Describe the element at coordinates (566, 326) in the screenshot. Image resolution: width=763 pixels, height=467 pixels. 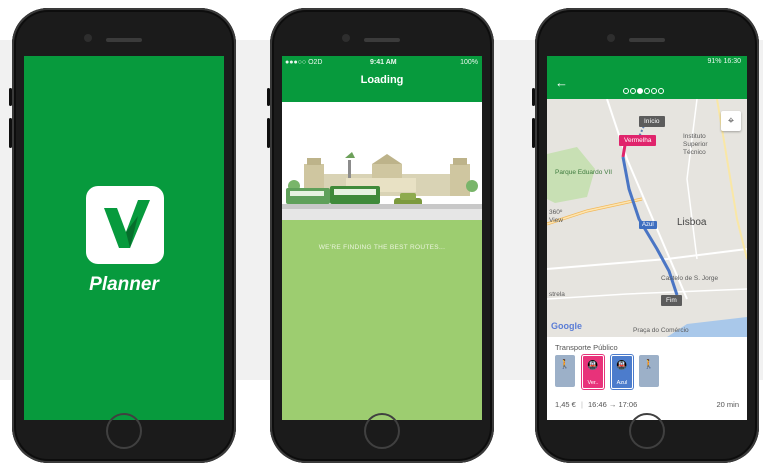
I see `google-attribution: Google` at that location.